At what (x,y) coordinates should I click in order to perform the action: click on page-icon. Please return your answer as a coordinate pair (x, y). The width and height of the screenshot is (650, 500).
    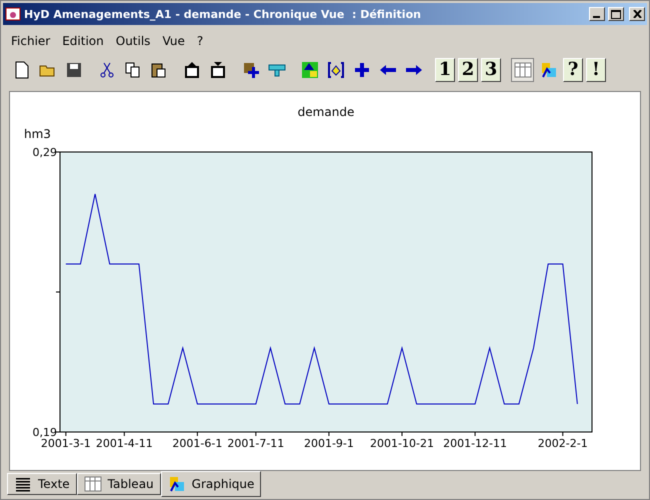
    Looking at the image, I should click on (21, 70).